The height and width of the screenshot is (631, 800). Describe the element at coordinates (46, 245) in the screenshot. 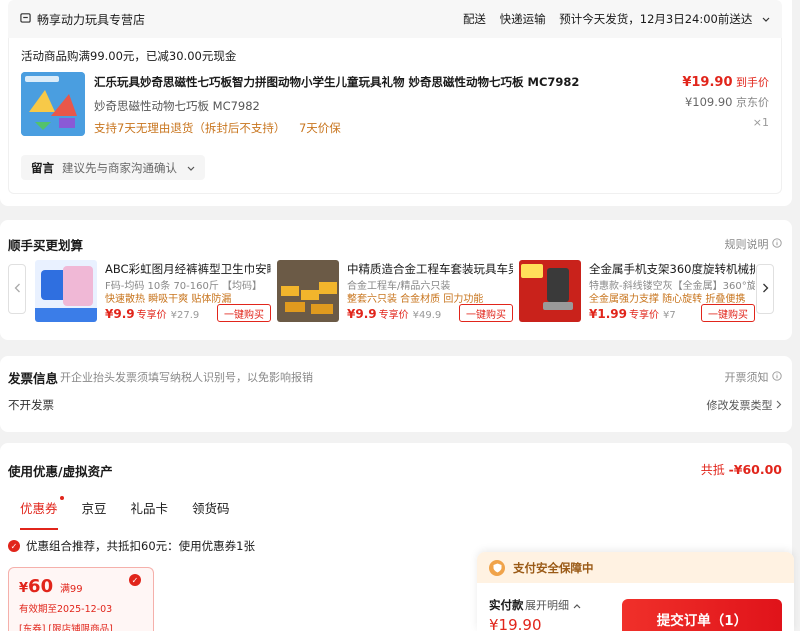

I see `addon-title: 顺手买更划算` at that location.